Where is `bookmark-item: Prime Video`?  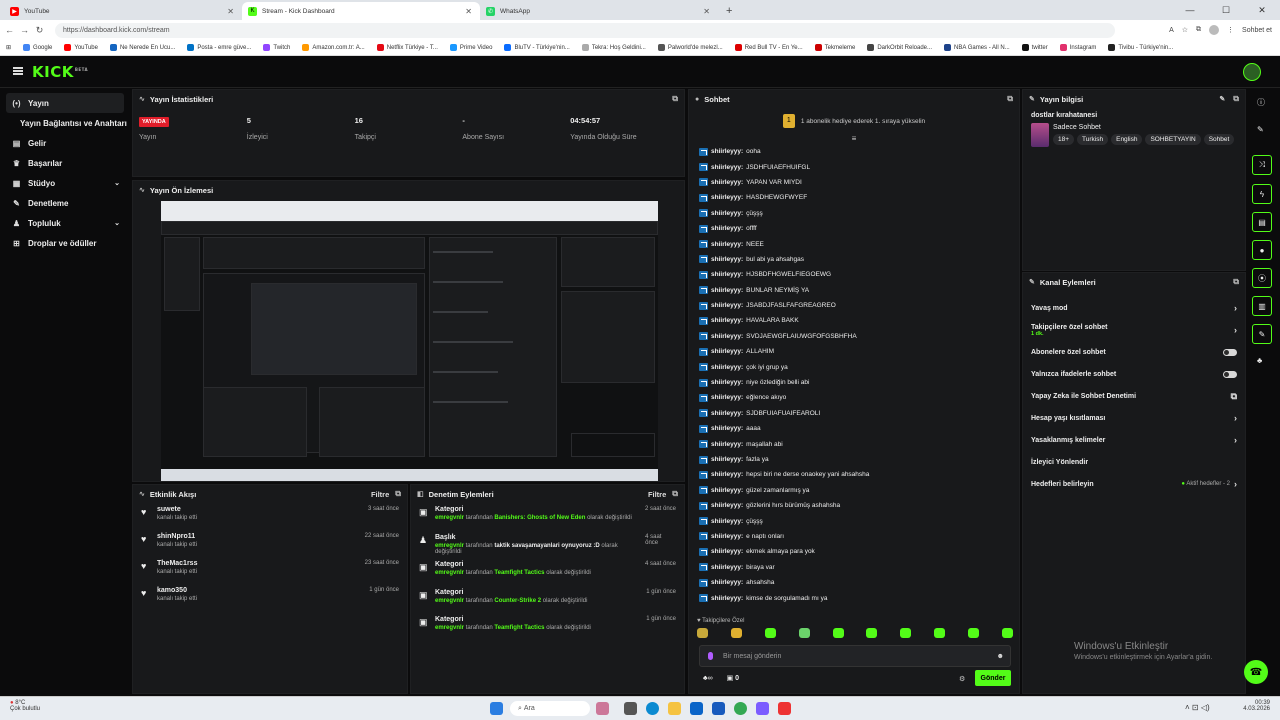
bookmark-item: Prime Video is located at coordinates (470, 47).